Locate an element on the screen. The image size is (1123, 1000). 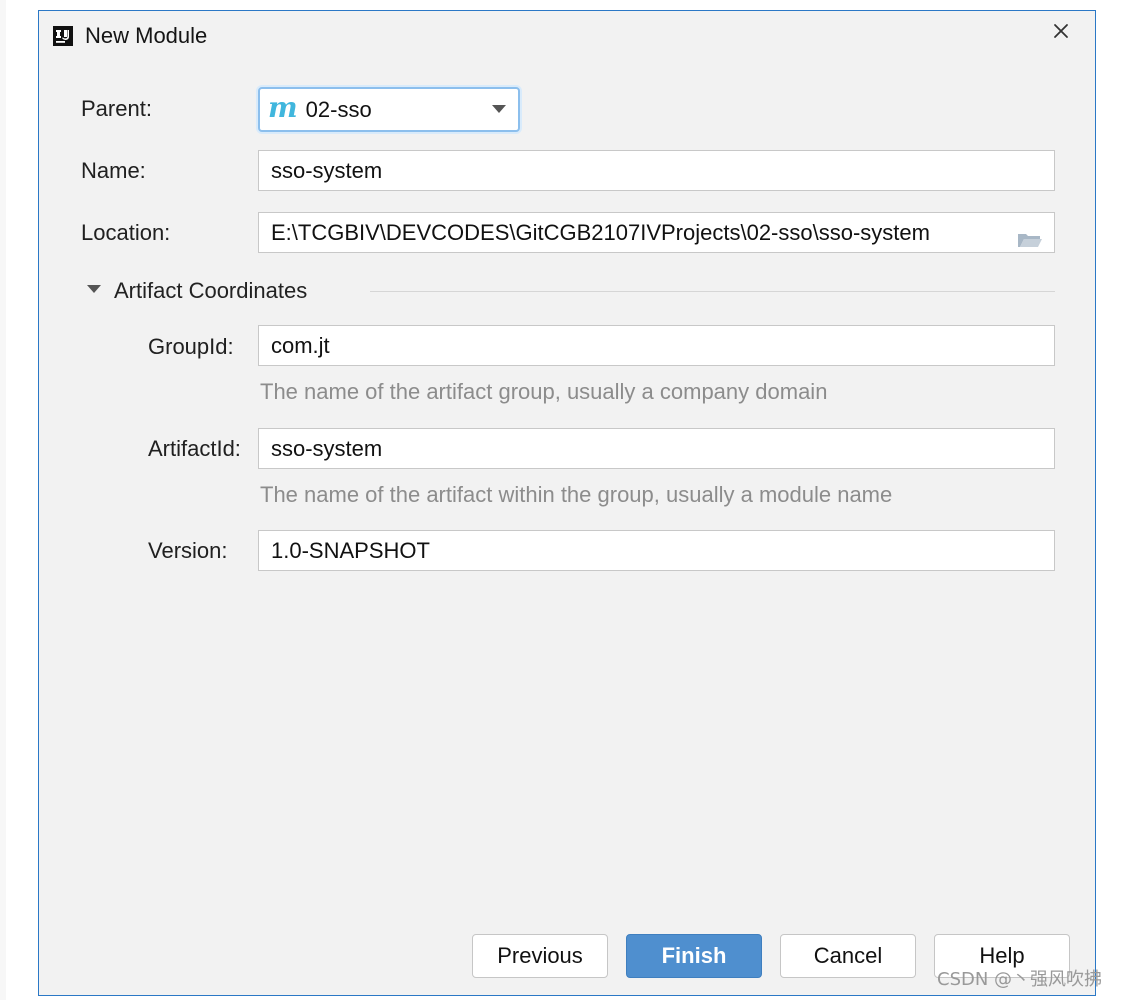
left-background-strip is located at coordinates (3, 500).